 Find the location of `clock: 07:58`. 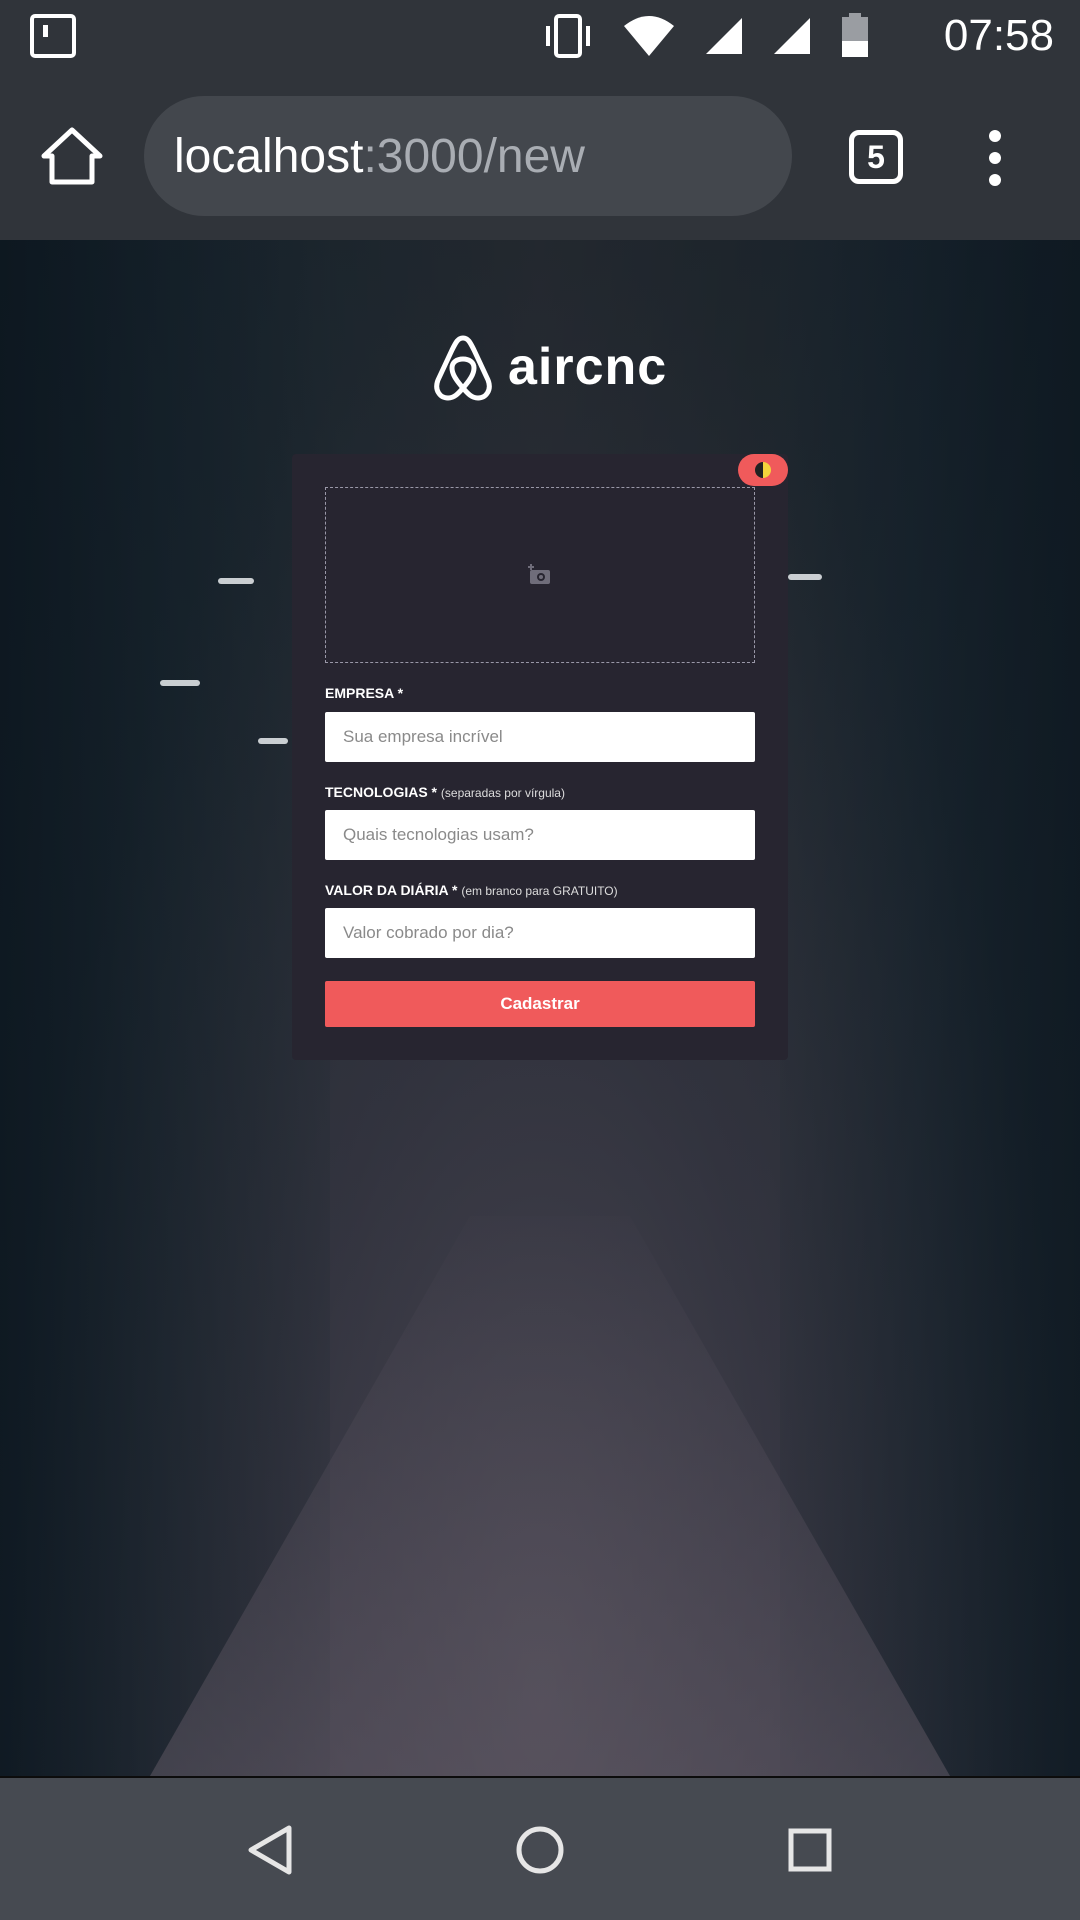

clock: 07:58 is located at coordinates (998, 35).